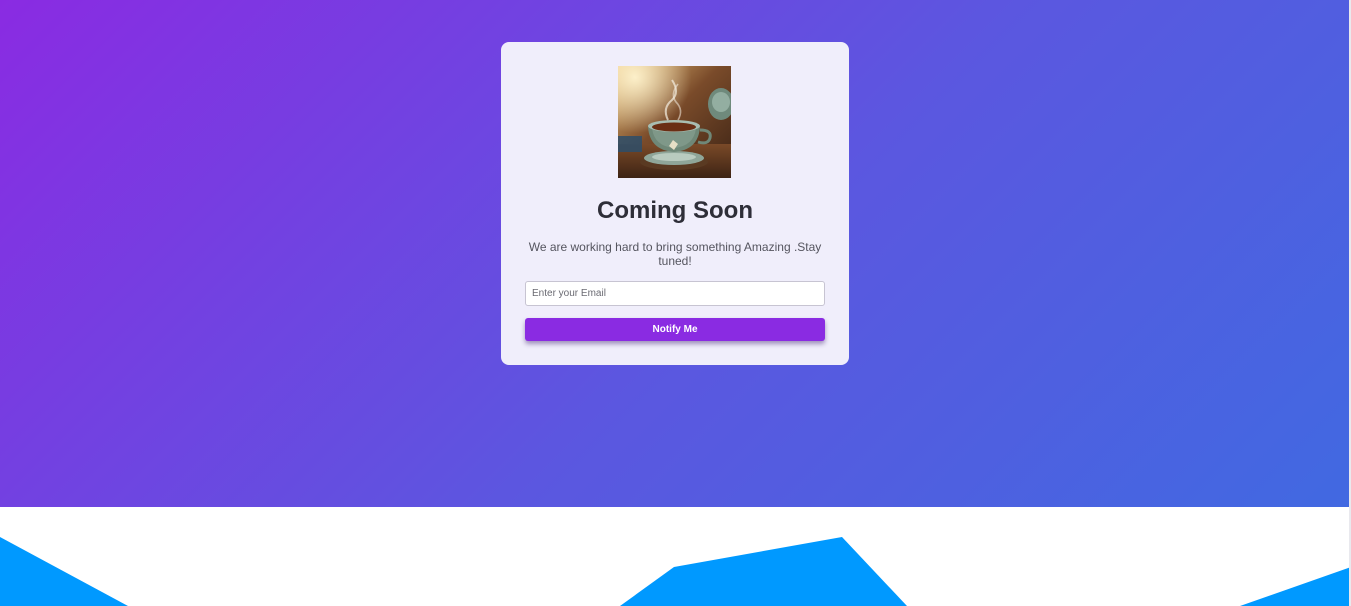  I want to click on notify-me-button: Notify Me, so click(675, 329).